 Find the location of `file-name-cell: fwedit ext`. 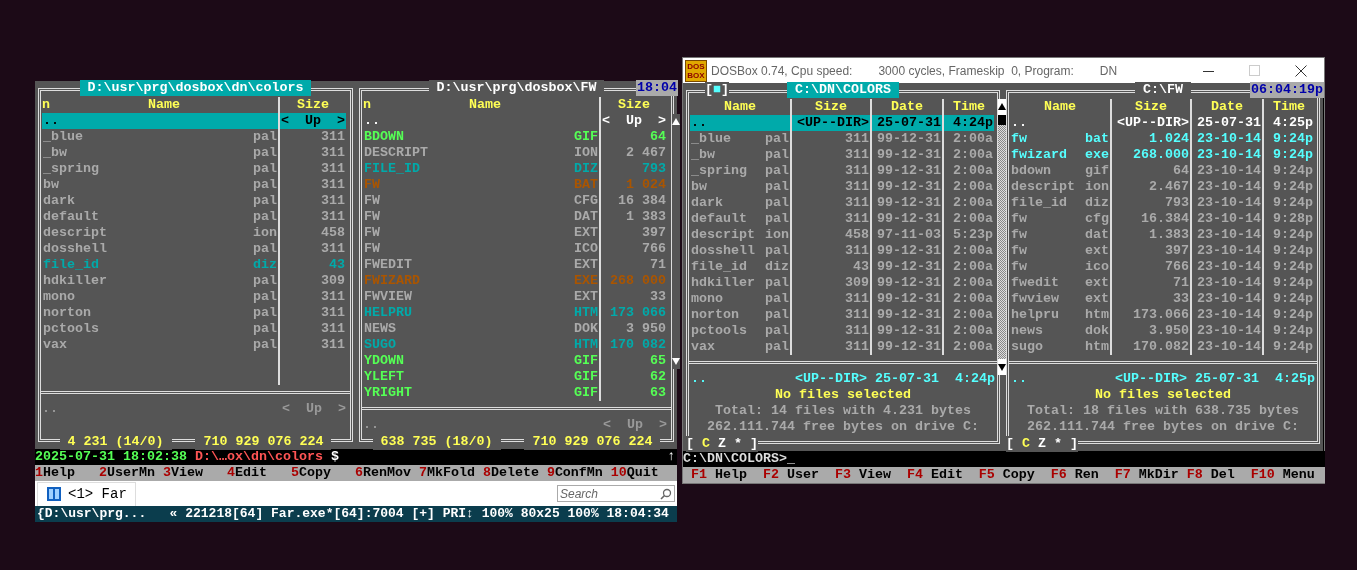

file-name-cell: fwedit ext is located at coordinates (1060, 283).